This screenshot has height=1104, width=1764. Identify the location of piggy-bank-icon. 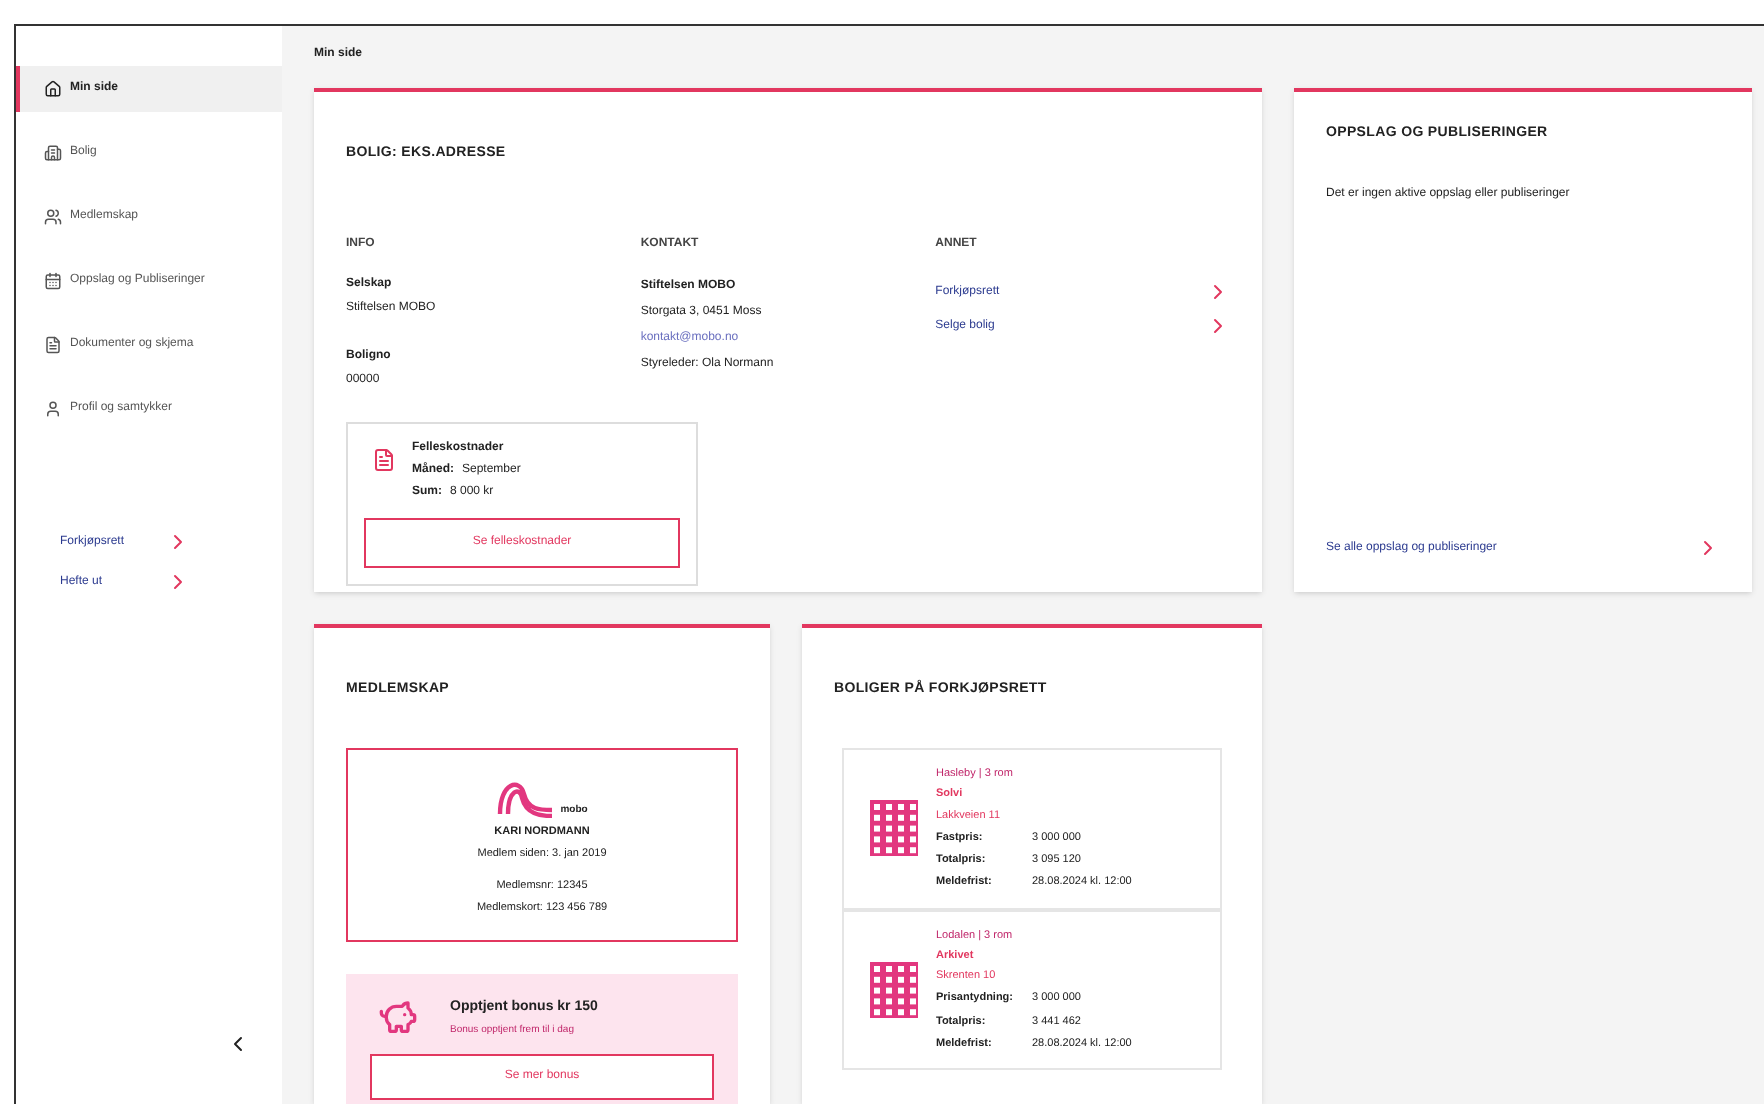
(398, 1018).